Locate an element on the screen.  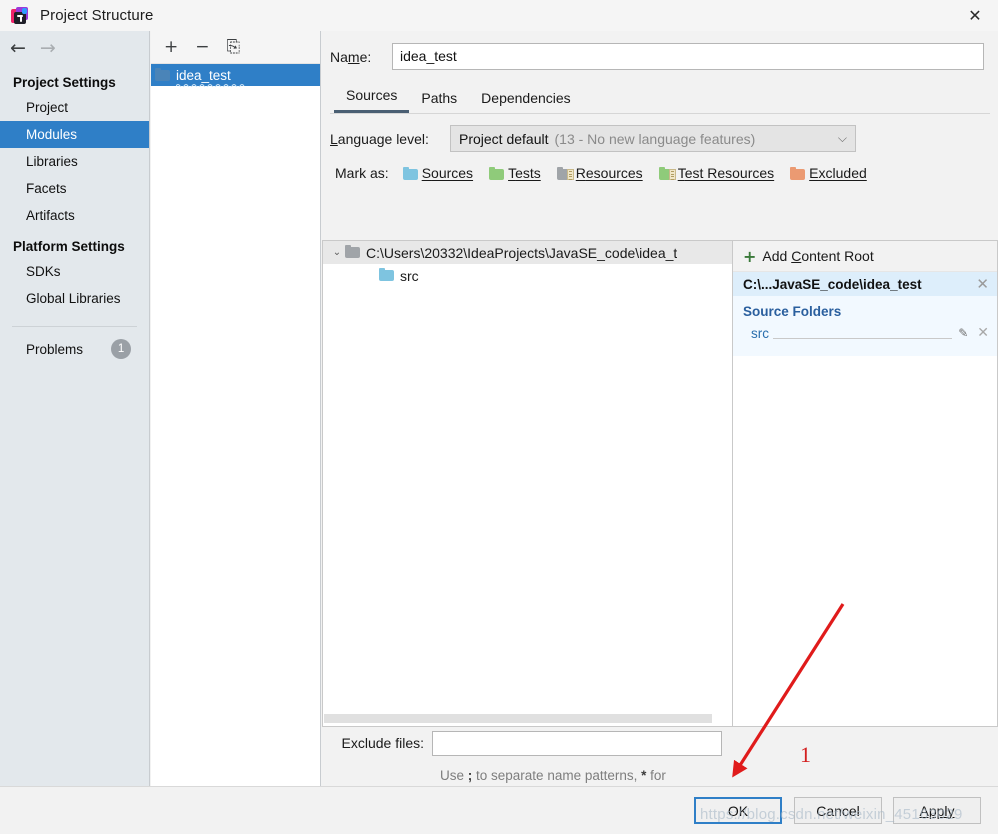
source-folder-name: src is located at coordinates (760, 333).